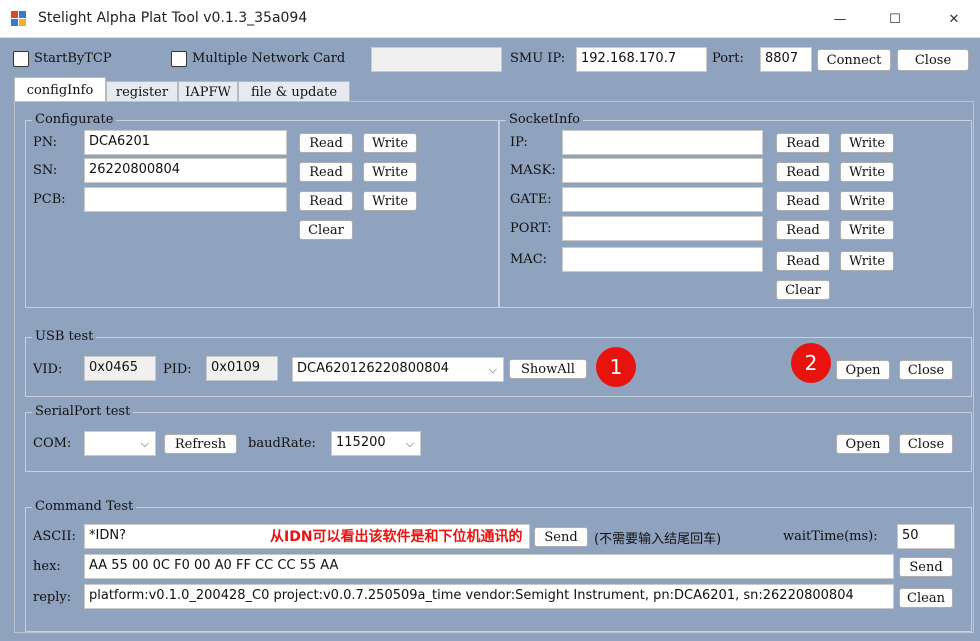 The width and height of the screenshot is (980, 641). Describe the element at coordinates (64, 336) in the screenshot. I see `usb-test-title: USB test` at that location.